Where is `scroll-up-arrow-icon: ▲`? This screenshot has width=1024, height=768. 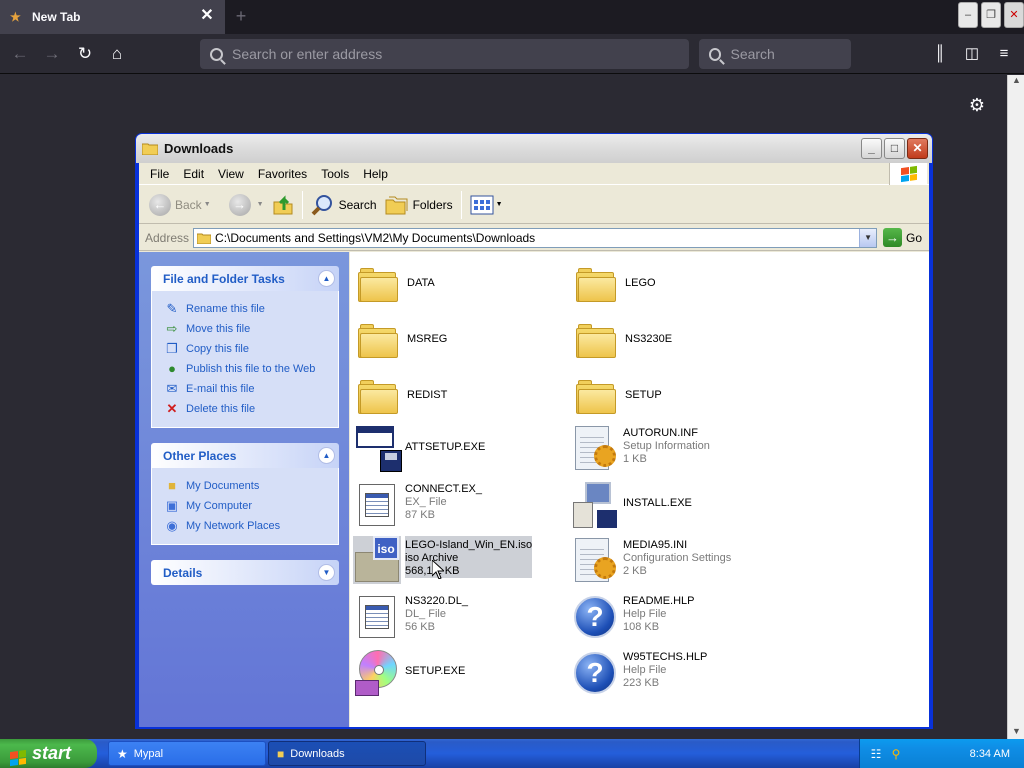
scroll-up-arrow-icon: ▲ is located at coordinates (1016, 83).